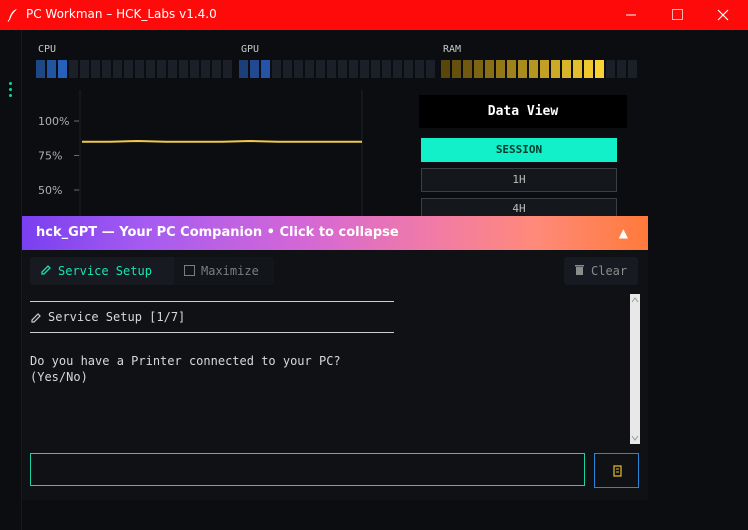  What do you see at coordinates (374, 15) in the screenshot?
I see `title-bar: PC Workman – HCK_Labs v1.4.0` at bounding box center [374, 15].